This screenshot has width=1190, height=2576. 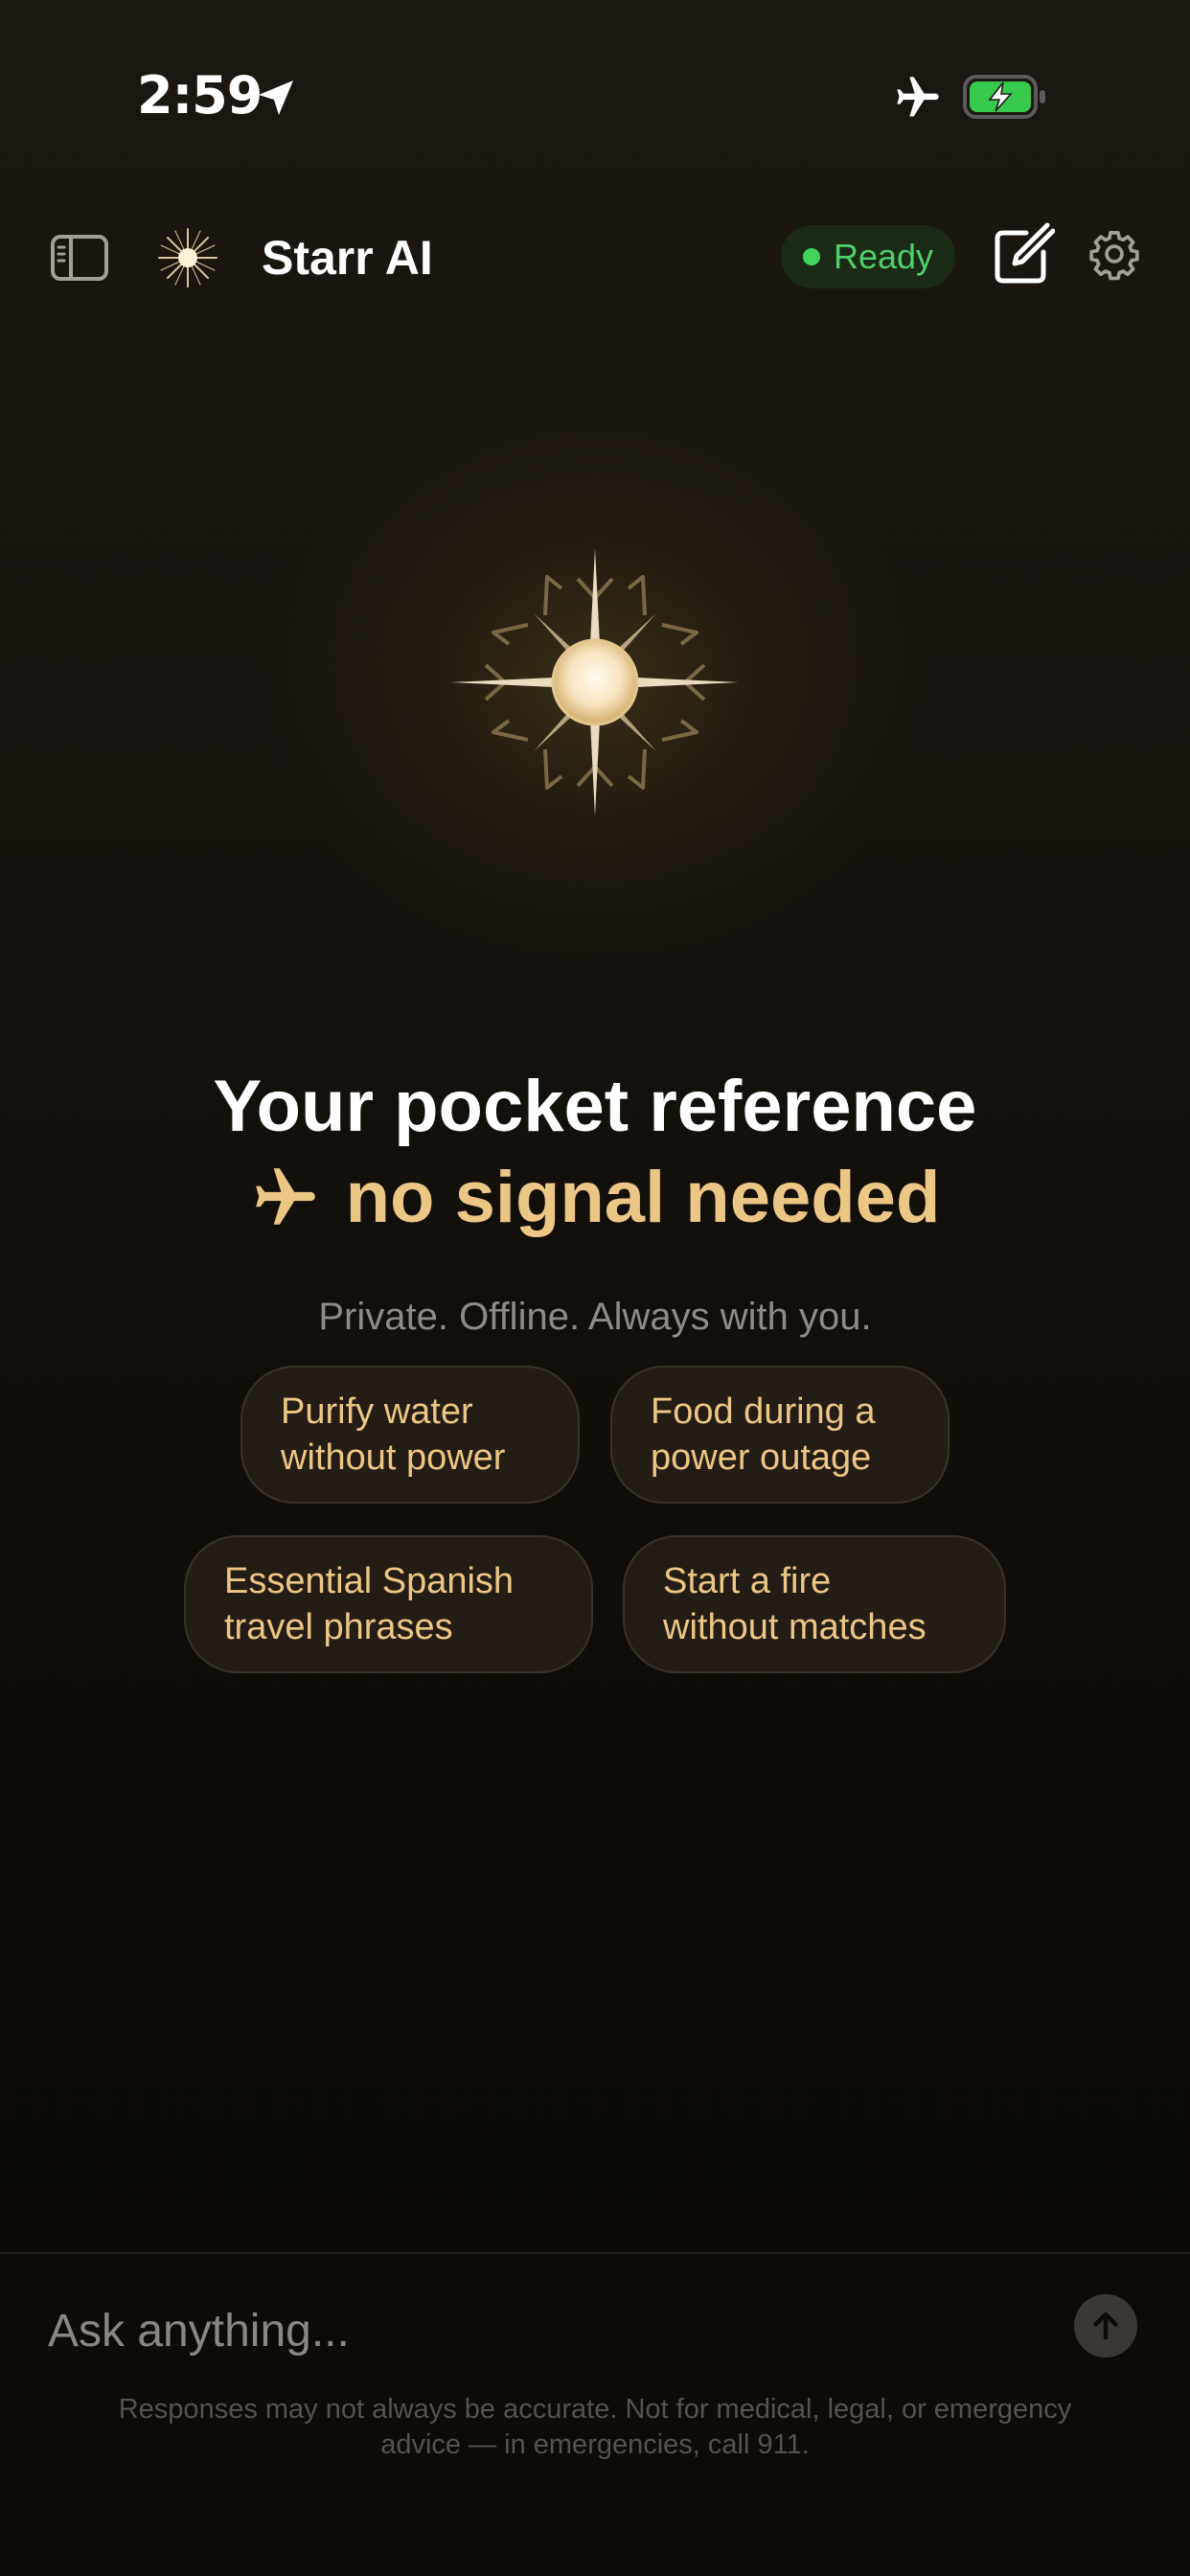 I want to click on suggestion-chip-label: Food during a power outage, so click(x=763, y=1435).